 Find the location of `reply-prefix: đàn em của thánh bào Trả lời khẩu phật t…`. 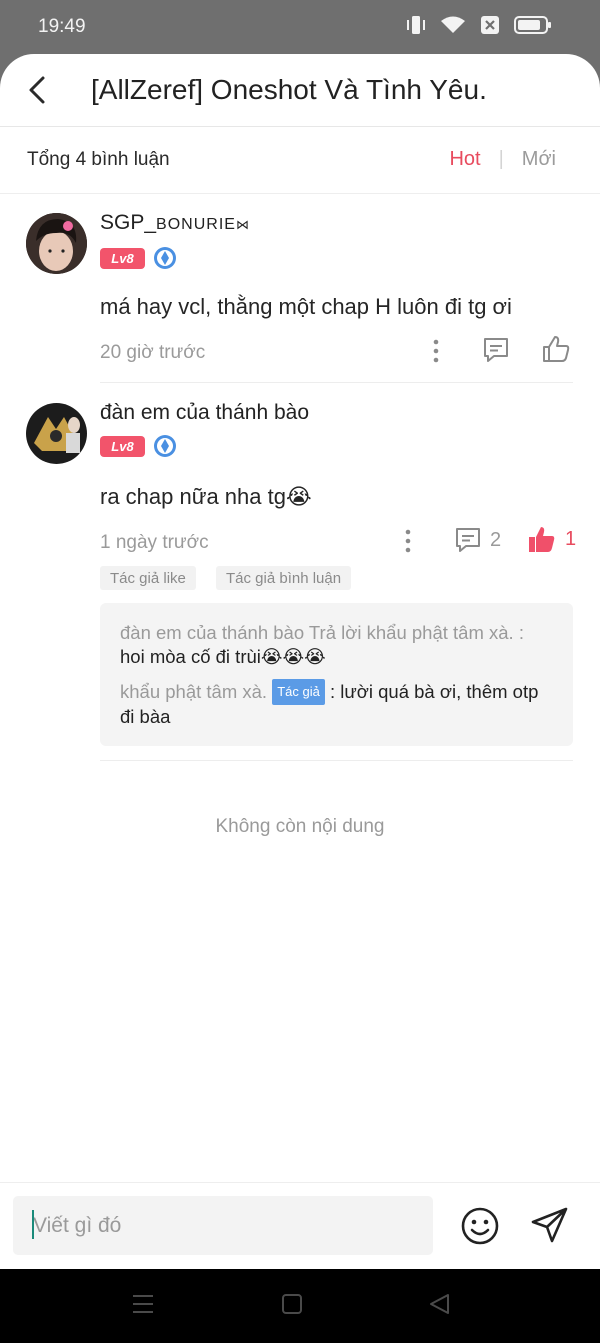

reply-prefix: đàn em của thánh bào Trả lời khẩu phật t… is located at coordinates (322, 632).